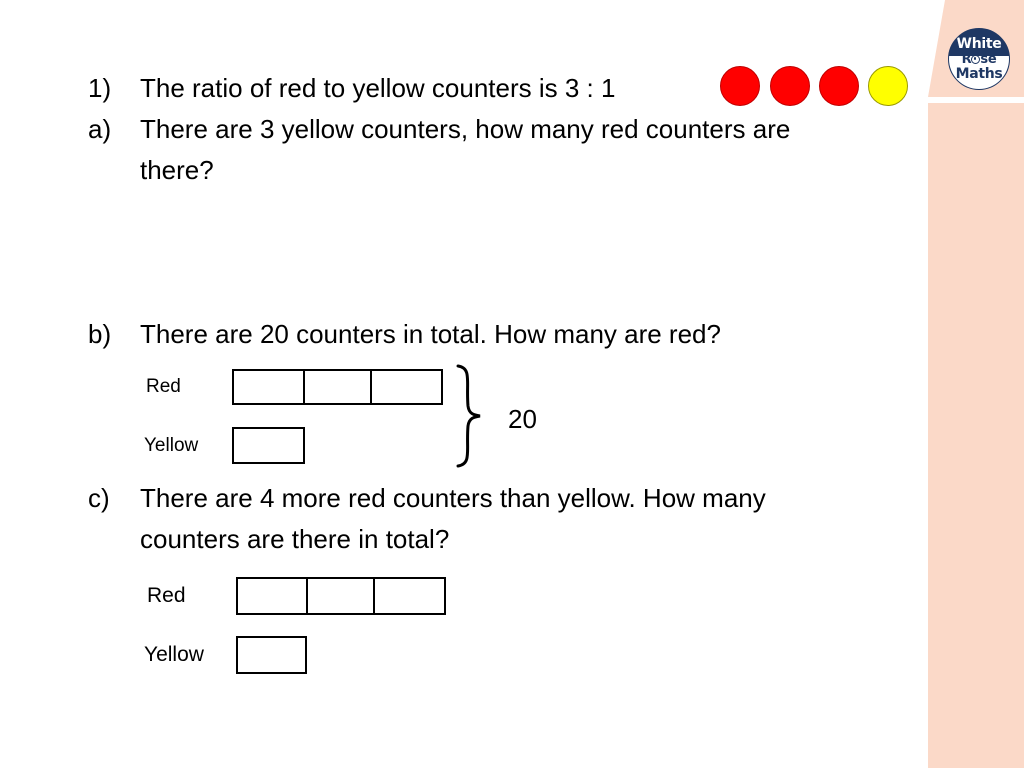 The height and width of the screenshot is (768, 1024). I want to click on bar-model-c-red-bar, so click(341, 596).